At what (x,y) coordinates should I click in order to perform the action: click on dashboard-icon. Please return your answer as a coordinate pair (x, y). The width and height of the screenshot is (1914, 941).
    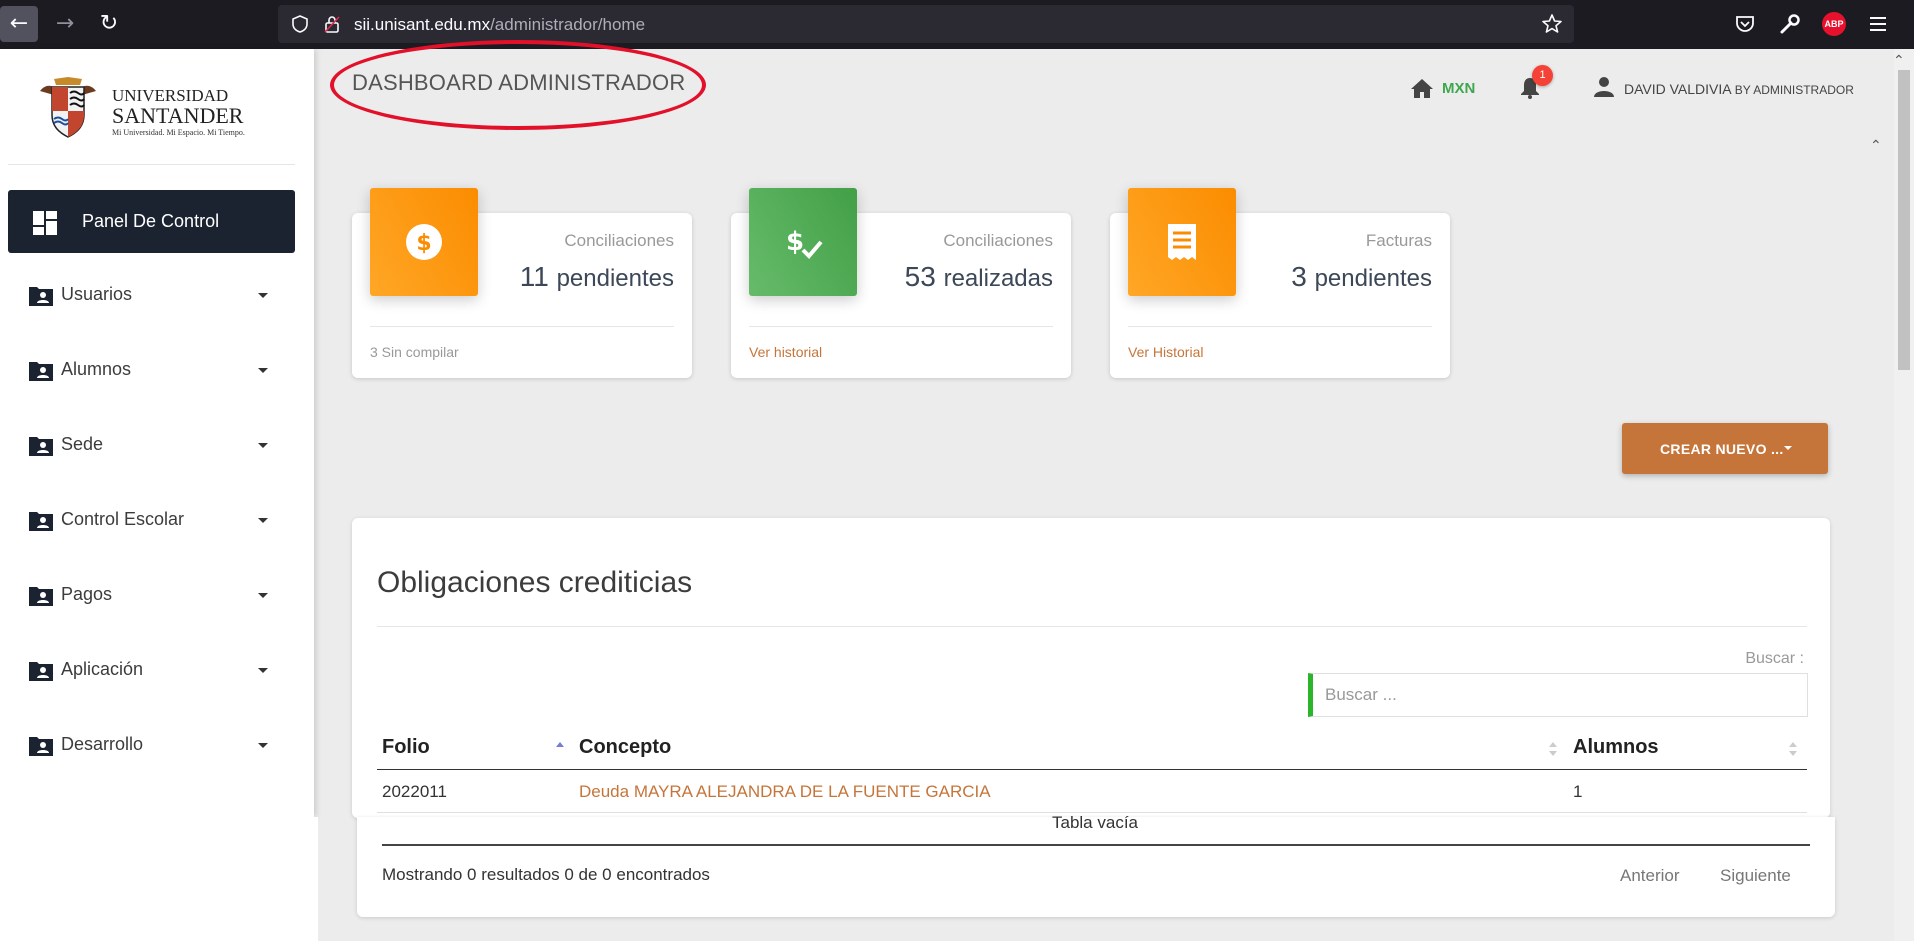
    Looking at the image, I should click on (45, 223).